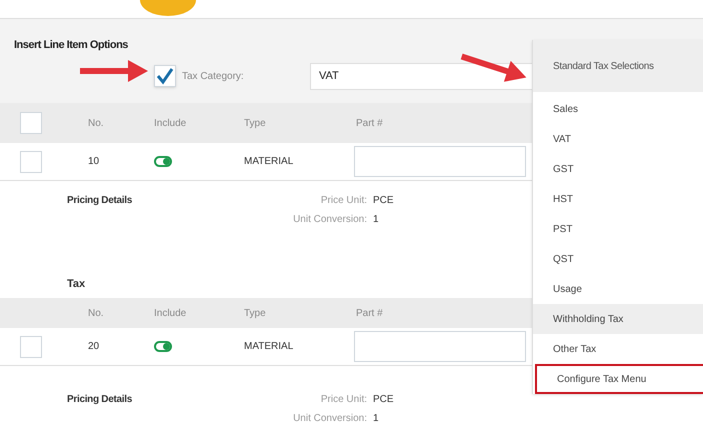 This screenshot has height=431, width=703. I want to click on menu-item: Withholding Tax, so click(618, 319).